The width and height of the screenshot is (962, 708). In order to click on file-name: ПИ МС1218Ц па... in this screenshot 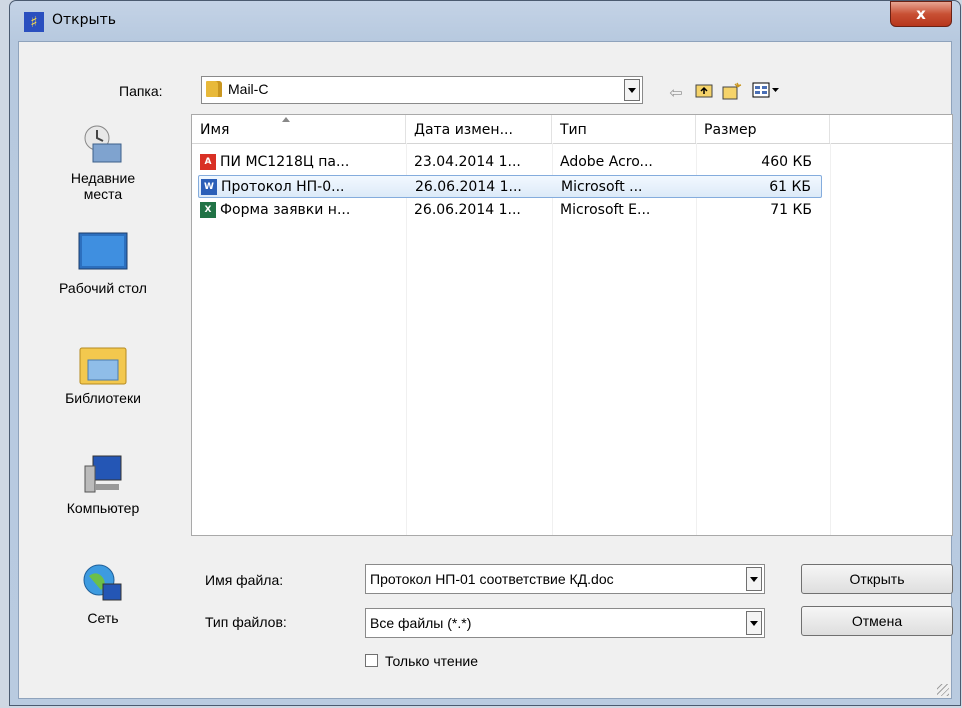, I will do `click(285, 162)`.